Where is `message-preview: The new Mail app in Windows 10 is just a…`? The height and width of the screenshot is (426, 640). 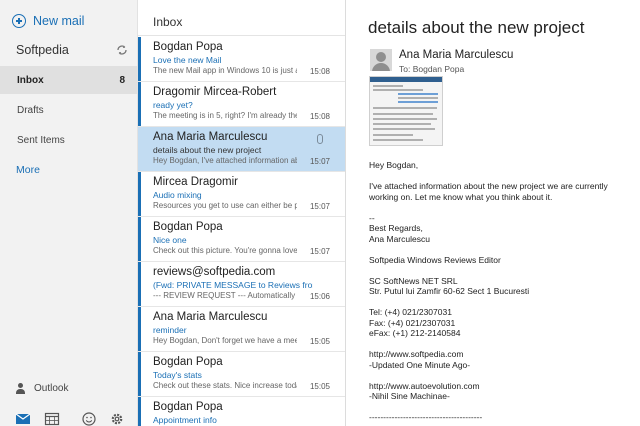 message-preview: The new Mail app in Windows 10 is just a… is located at coordinates (225, 70).